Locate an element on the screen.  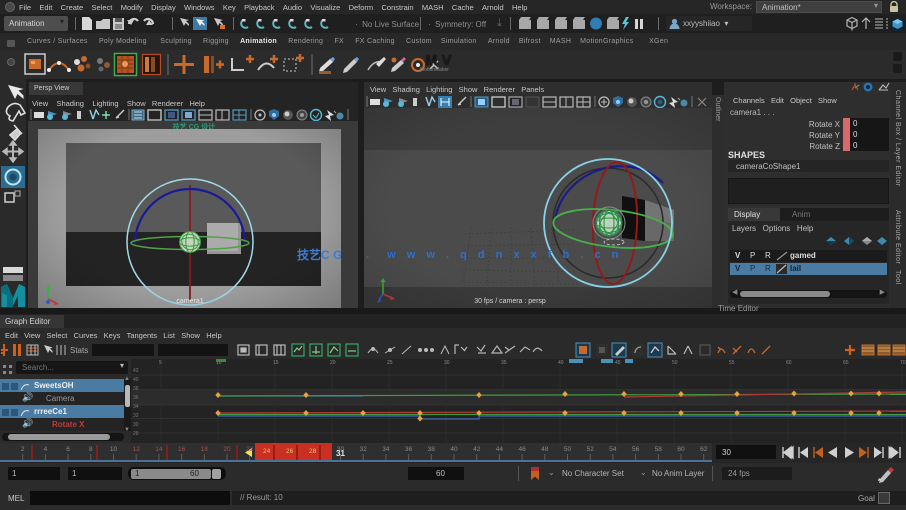
svg-text: 15 is located at coordinates (276, 363).